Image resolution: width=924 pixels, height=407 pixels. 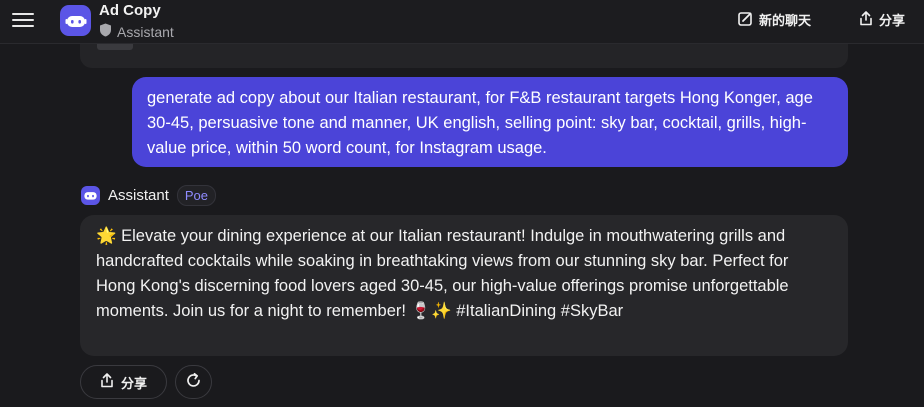 I want to click on page-title: Ad Copy, so click(x=130, y=10).